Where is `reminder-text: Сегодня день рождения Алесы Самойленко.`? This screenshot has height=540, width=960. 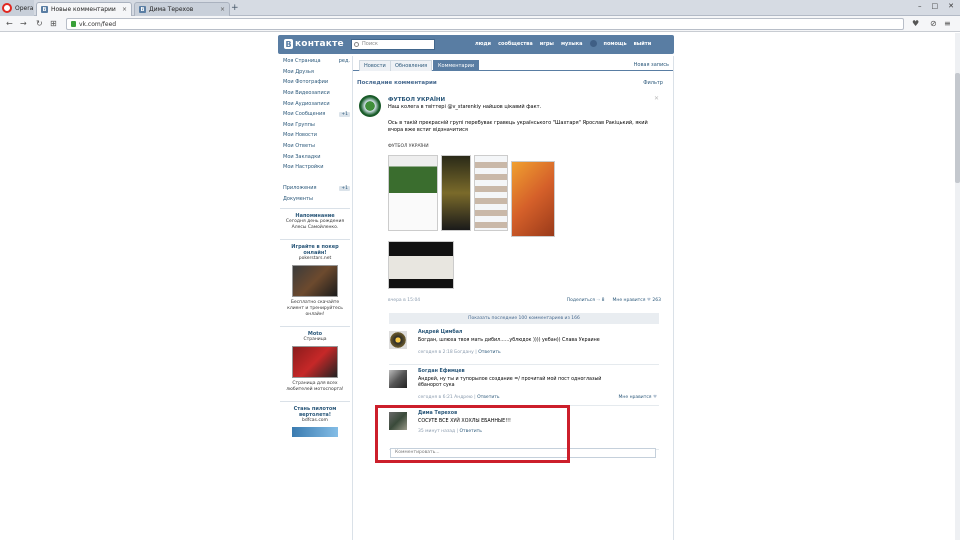 reminder-text: Сегодня день рождения Алесы Самойленко. is located at coordinates (315, 225).